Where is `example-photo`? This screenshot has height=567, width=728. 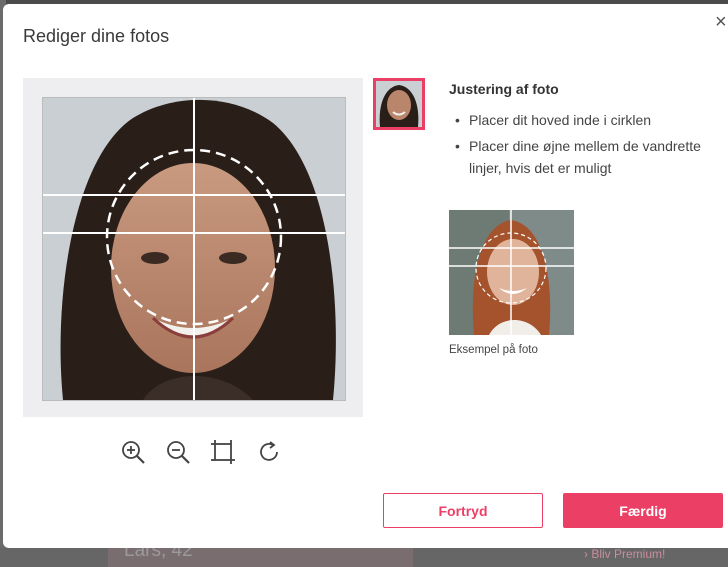 example-photo is located at coordinates (511, 272).